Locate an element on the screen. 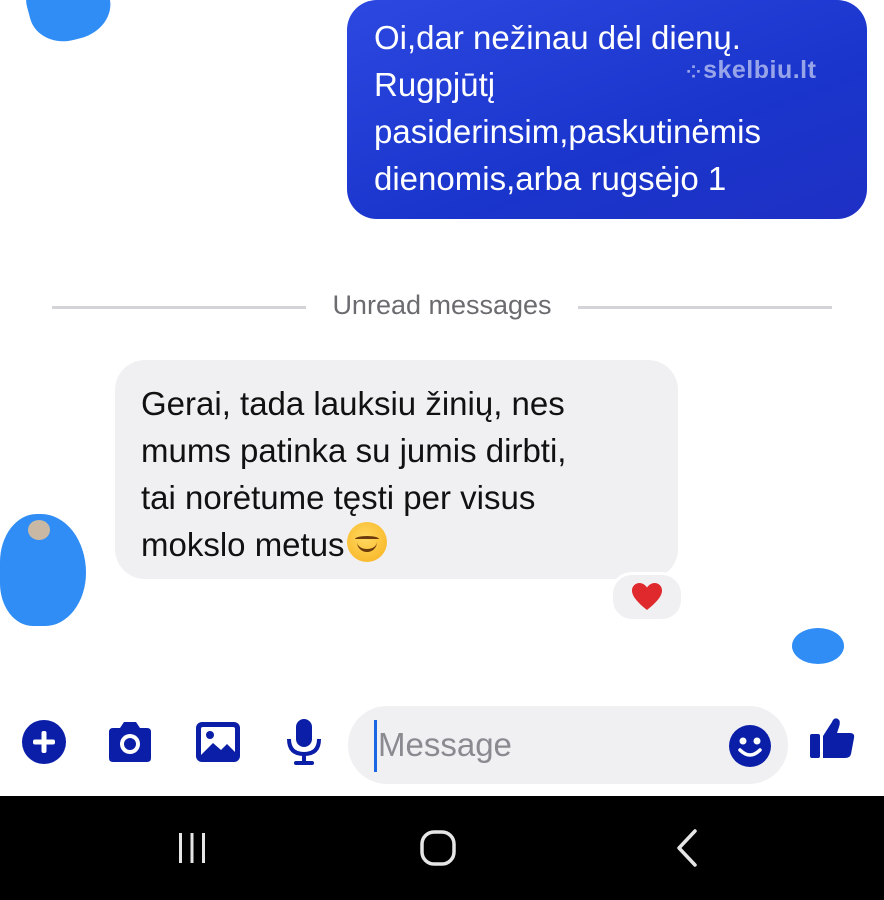 This screenshot has height=900, width=884. thumbs-up-icon is located at coordinates (832, 738).